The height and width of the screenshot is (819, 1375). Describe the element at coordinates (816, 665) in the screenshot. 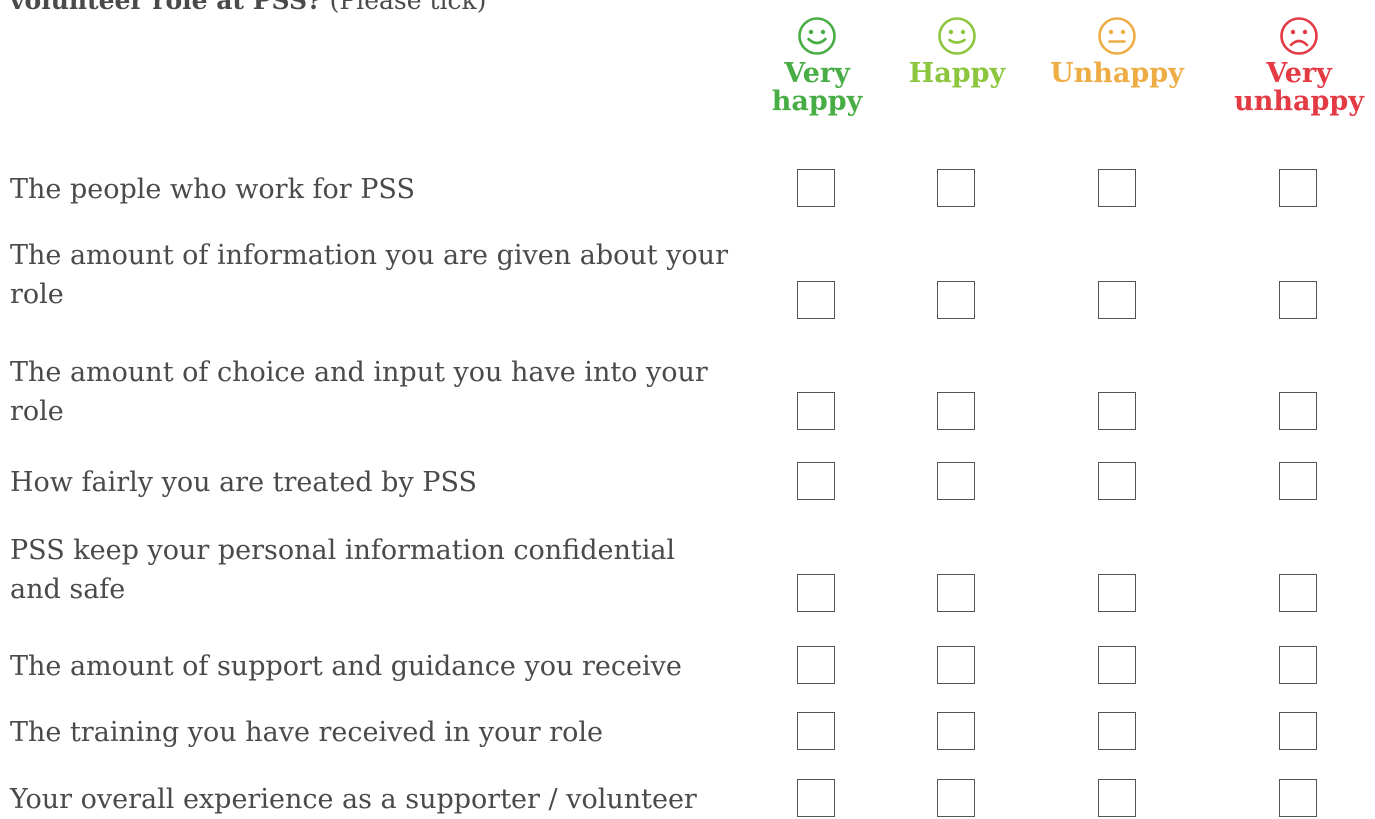

I see `checkbox-row6-very-happy` at that location.